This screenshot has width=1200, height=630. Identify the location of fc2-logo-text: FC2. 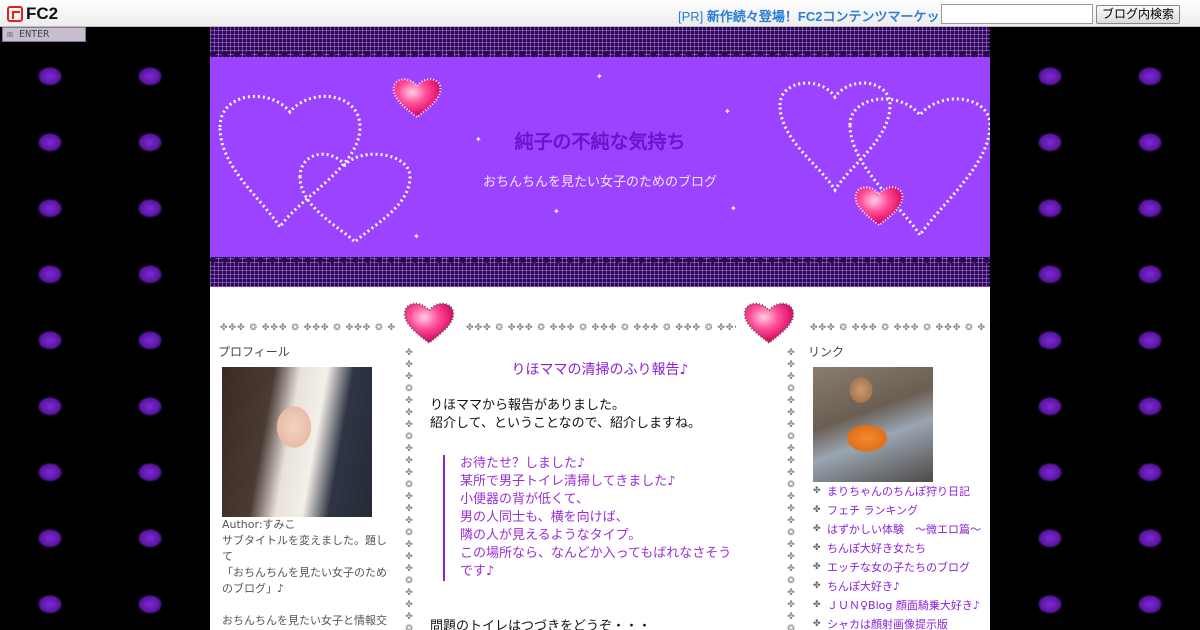
(42, 13).